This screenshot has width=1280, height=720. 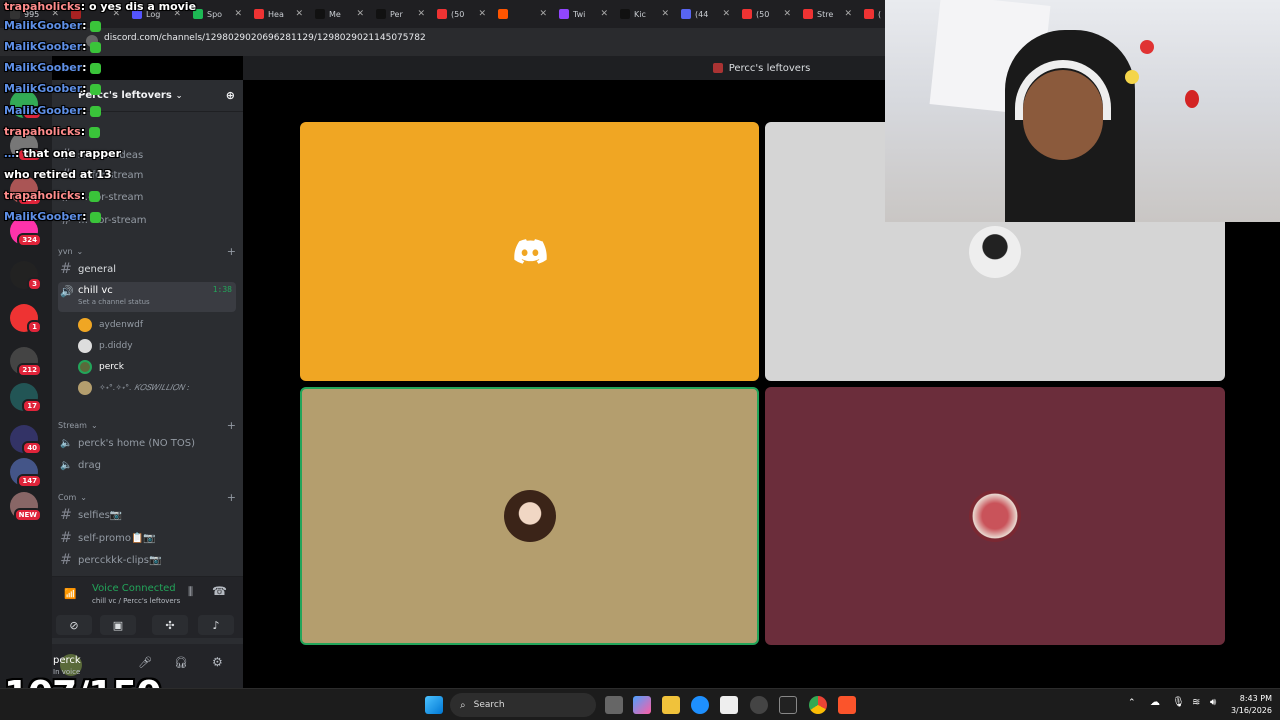 I want to click on voice-location: chill vc / Percc's leftovers, so click(x=136, y=601).